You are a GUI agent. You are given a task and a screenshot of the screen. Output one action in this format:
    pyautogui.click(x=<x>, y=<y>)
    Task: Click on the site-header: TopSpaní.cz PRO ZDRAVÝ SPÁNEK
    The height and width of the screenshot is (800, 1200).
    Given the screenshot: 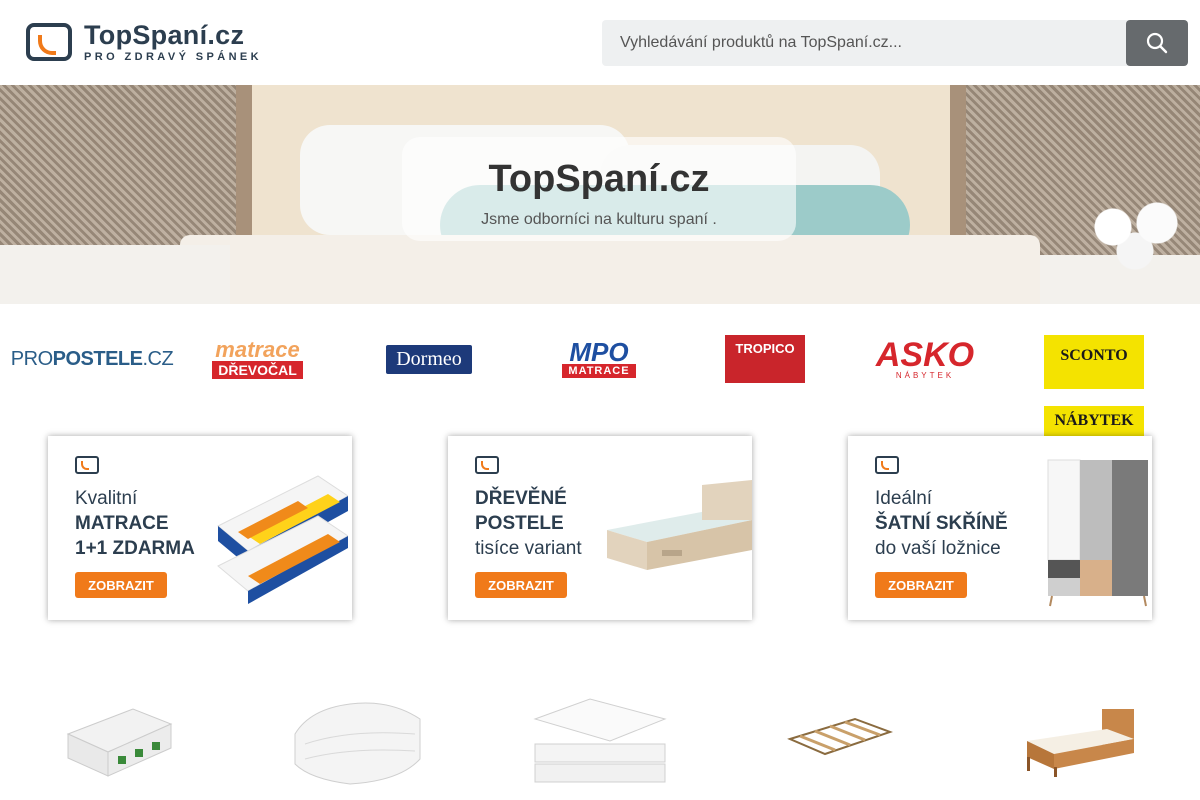 What is the action you would take?
    pyautogui.click(x=600, y=42)
    